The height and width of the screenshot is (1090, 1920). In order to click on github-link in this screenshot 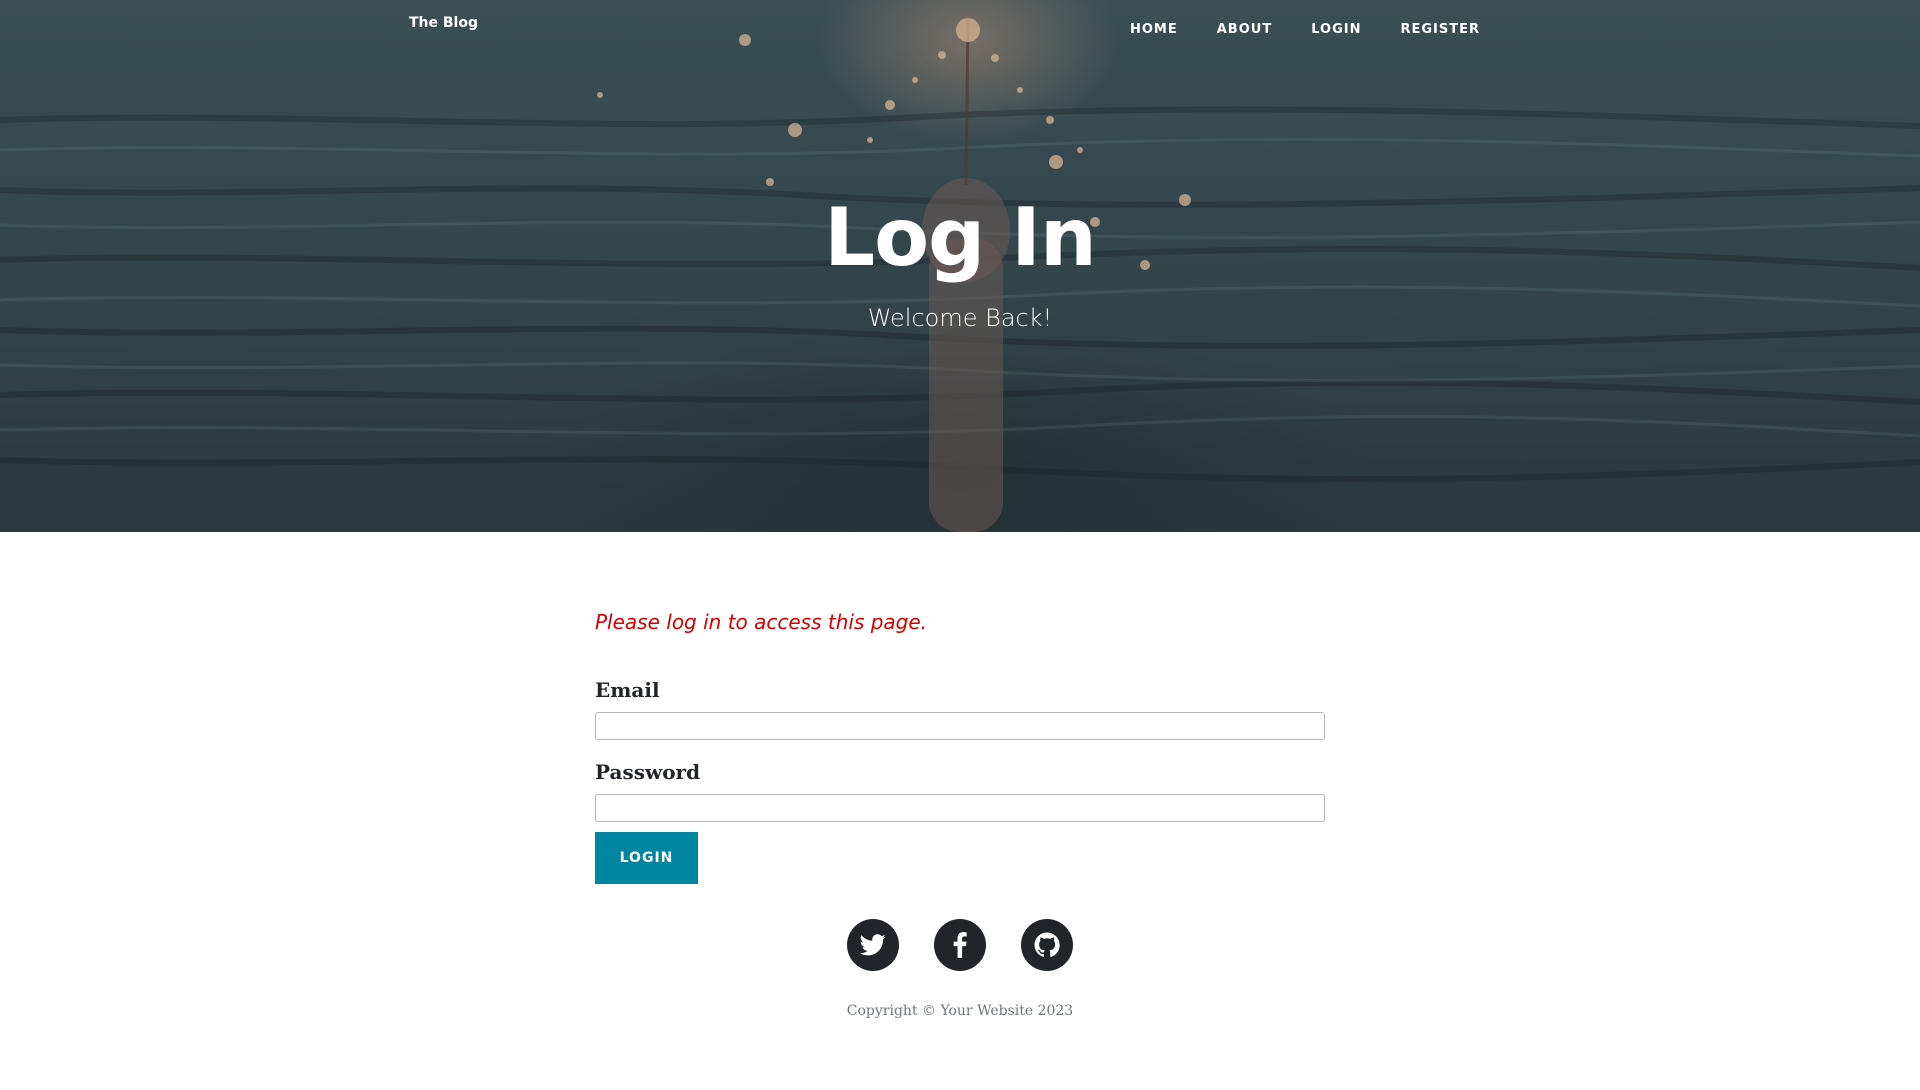, I will do `click(1047, 945)`.